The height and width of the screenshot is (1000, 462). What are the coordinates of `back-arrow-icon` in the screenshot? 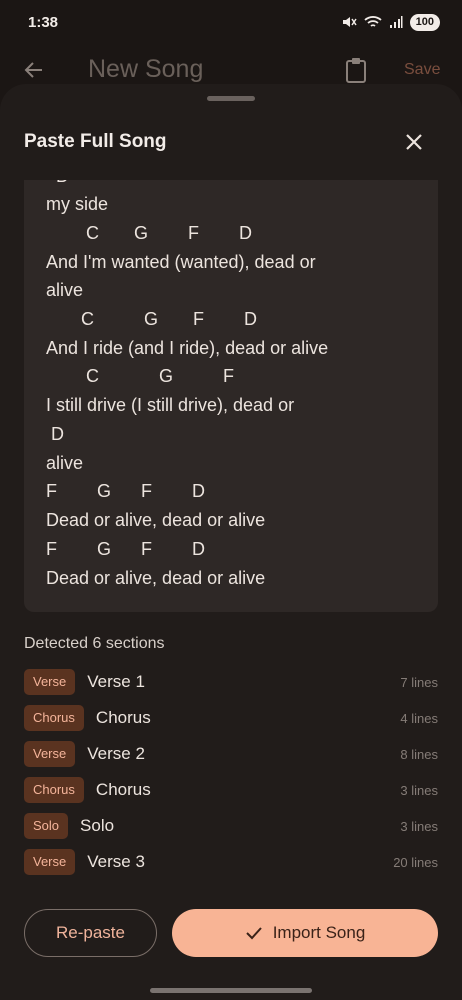 It's located at (34, 72).